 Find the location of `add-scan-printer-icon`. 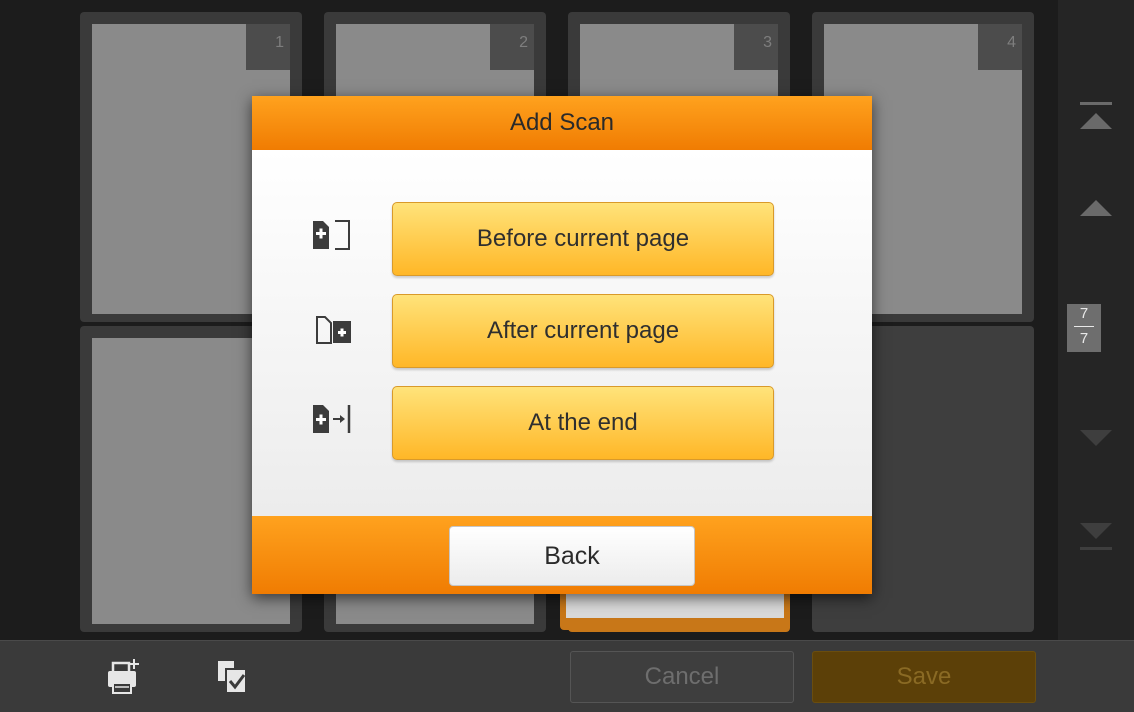

add-scan-printer-icon is located at coordinates (122, 677).